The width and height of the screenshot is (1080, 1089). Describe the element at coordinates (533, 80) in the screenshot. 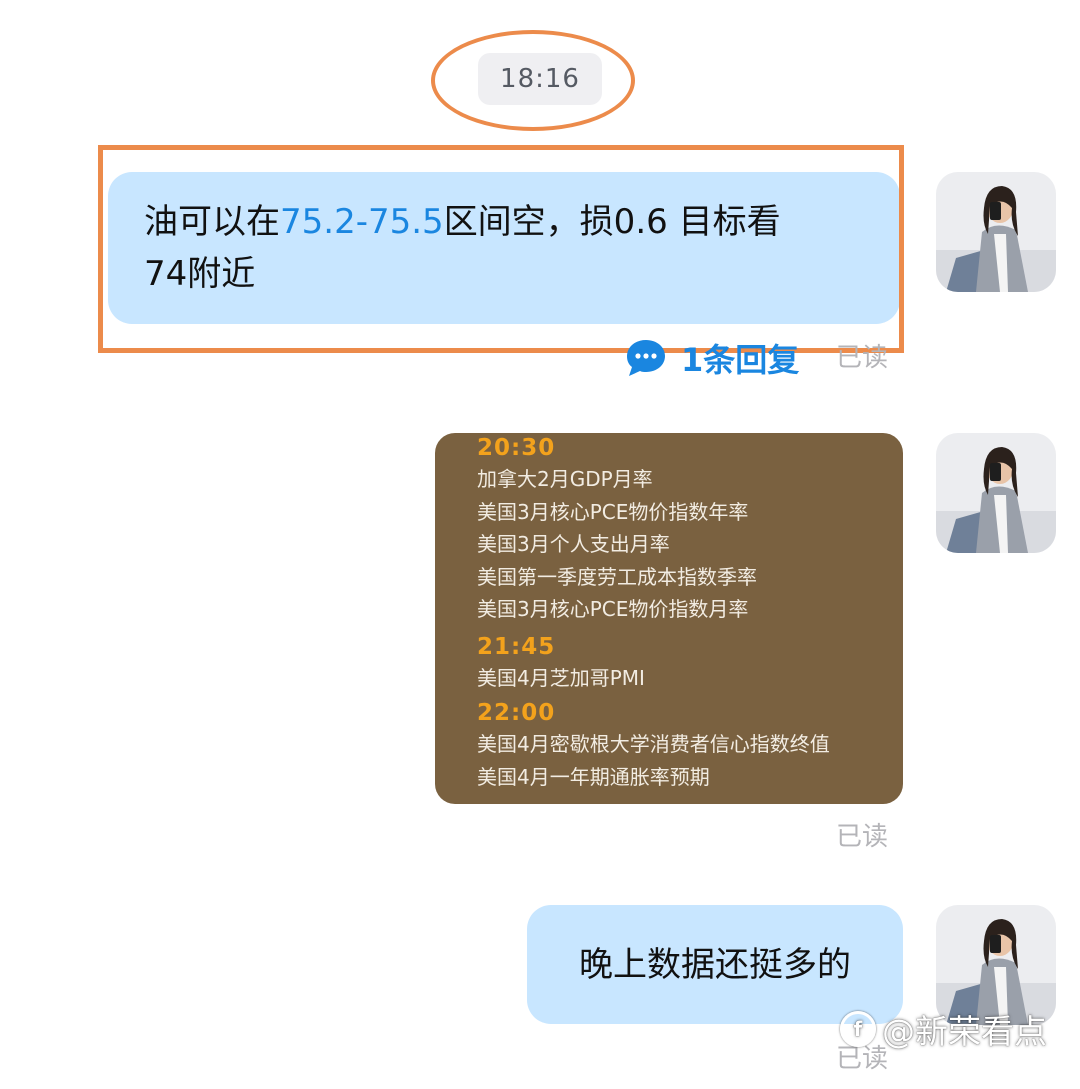

I see `timestamp-annotation-circle` at that location.